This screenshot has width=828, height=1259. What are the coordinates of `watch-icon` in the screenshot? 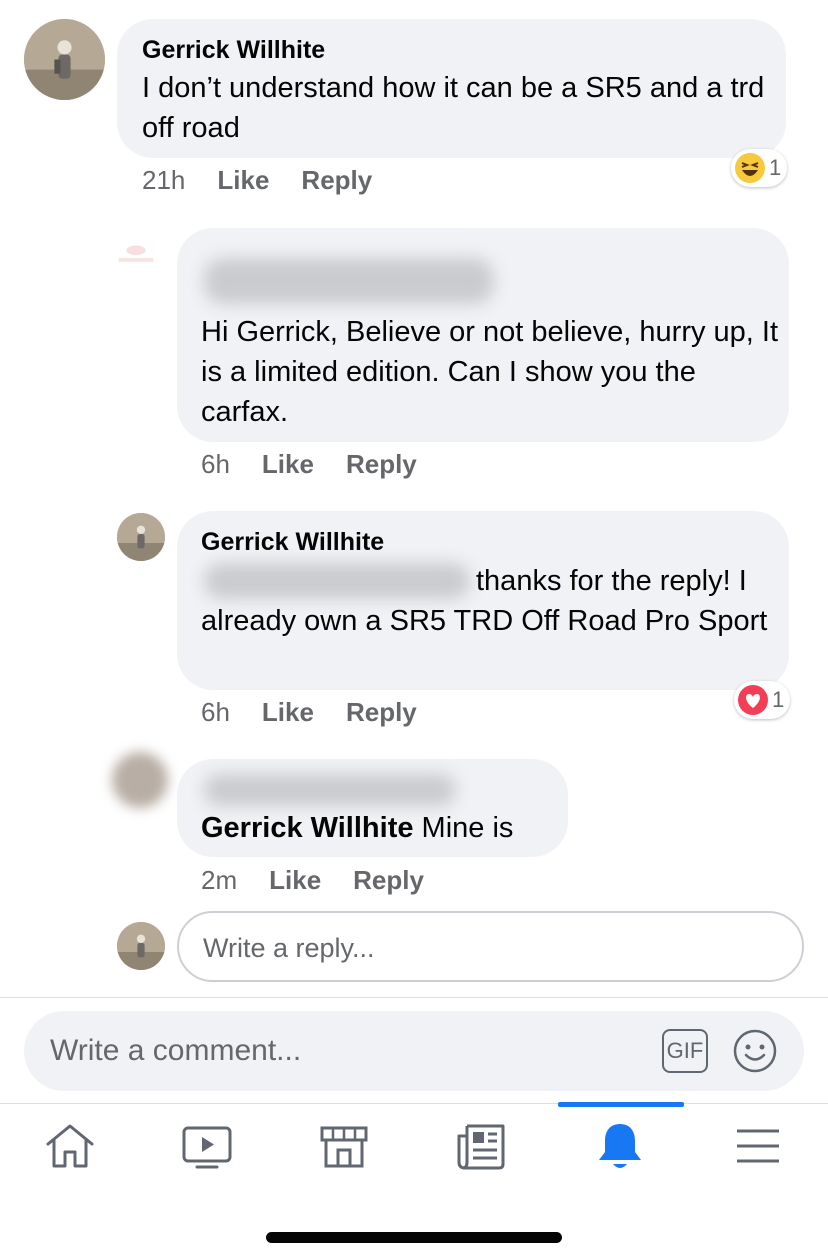 It's located at (207, 1146).